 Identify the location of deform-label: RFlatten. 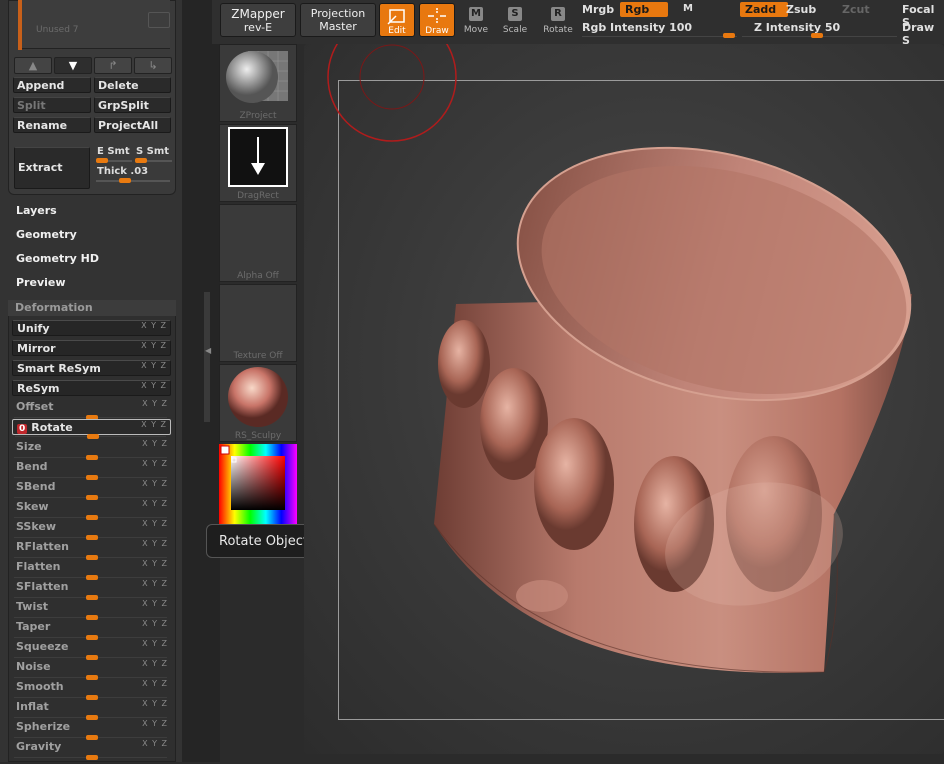
(42, 546).